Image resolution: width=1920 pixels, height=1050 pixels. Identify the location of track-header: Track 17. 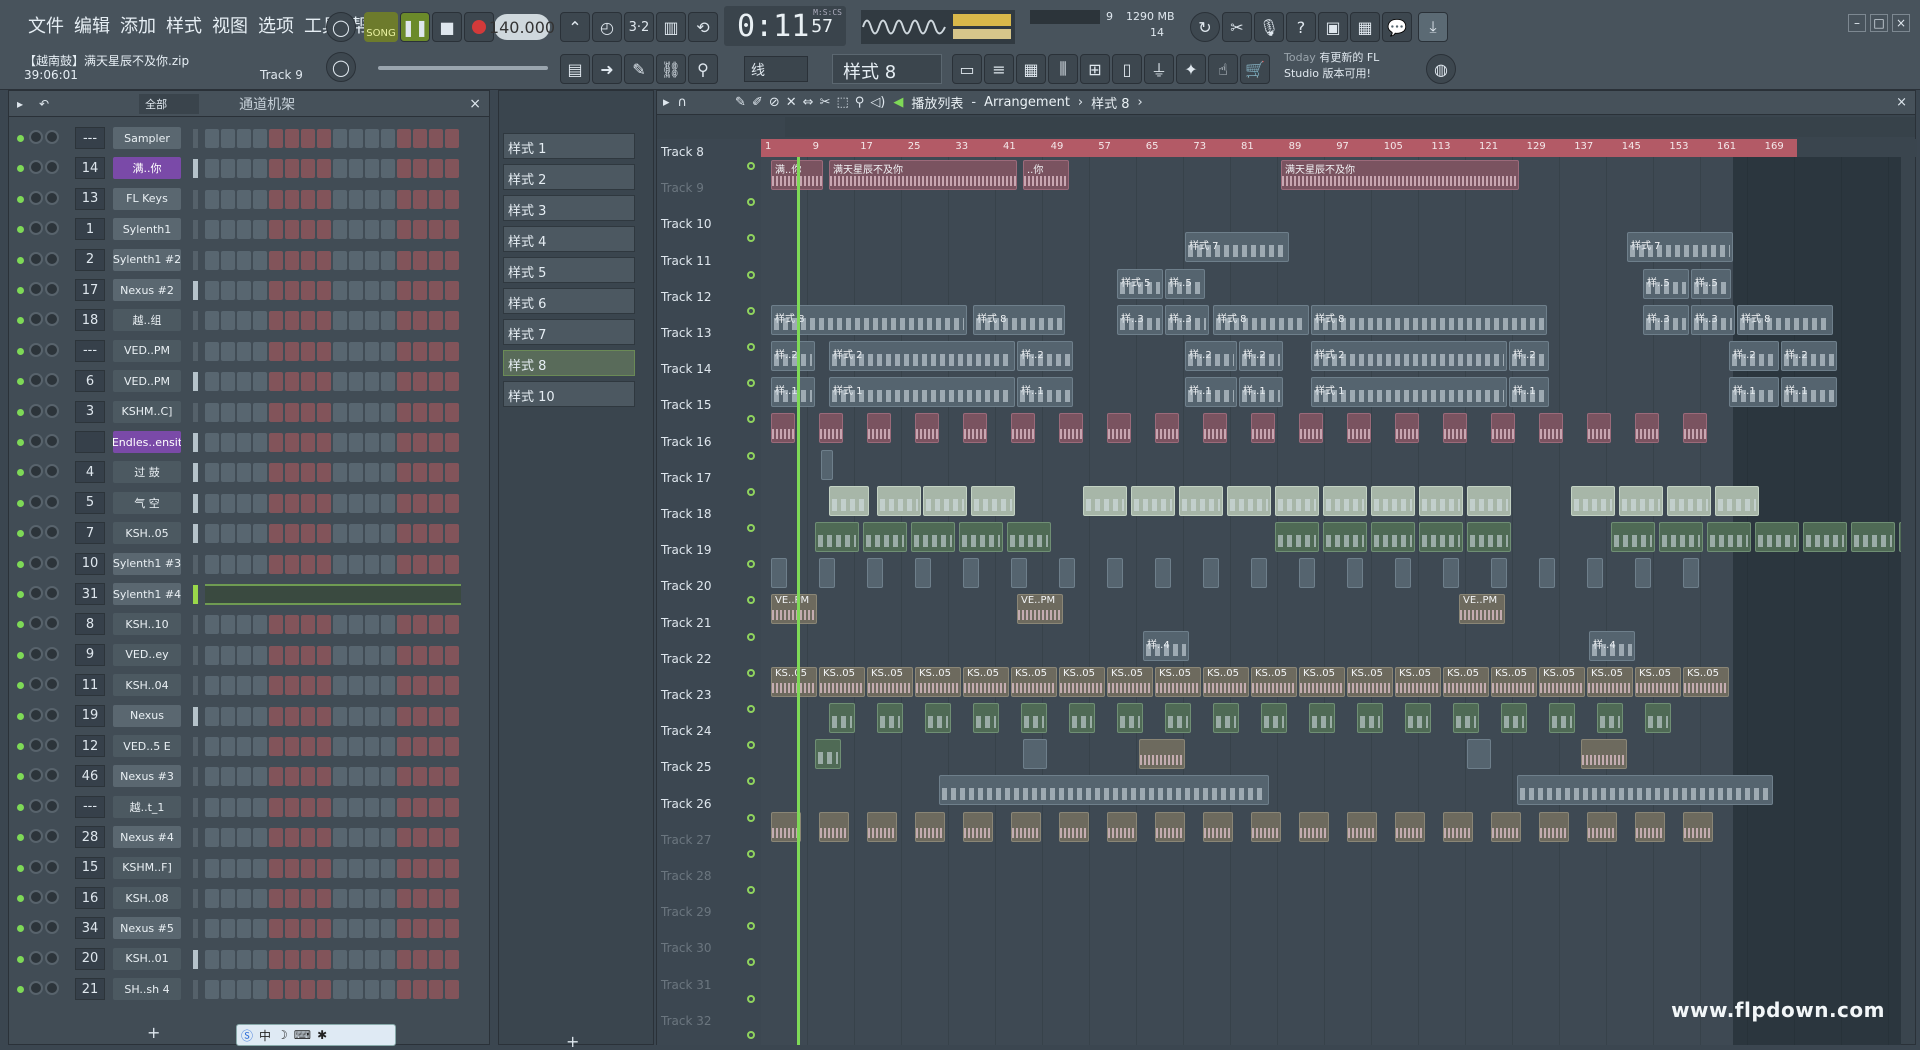
(709, 483).